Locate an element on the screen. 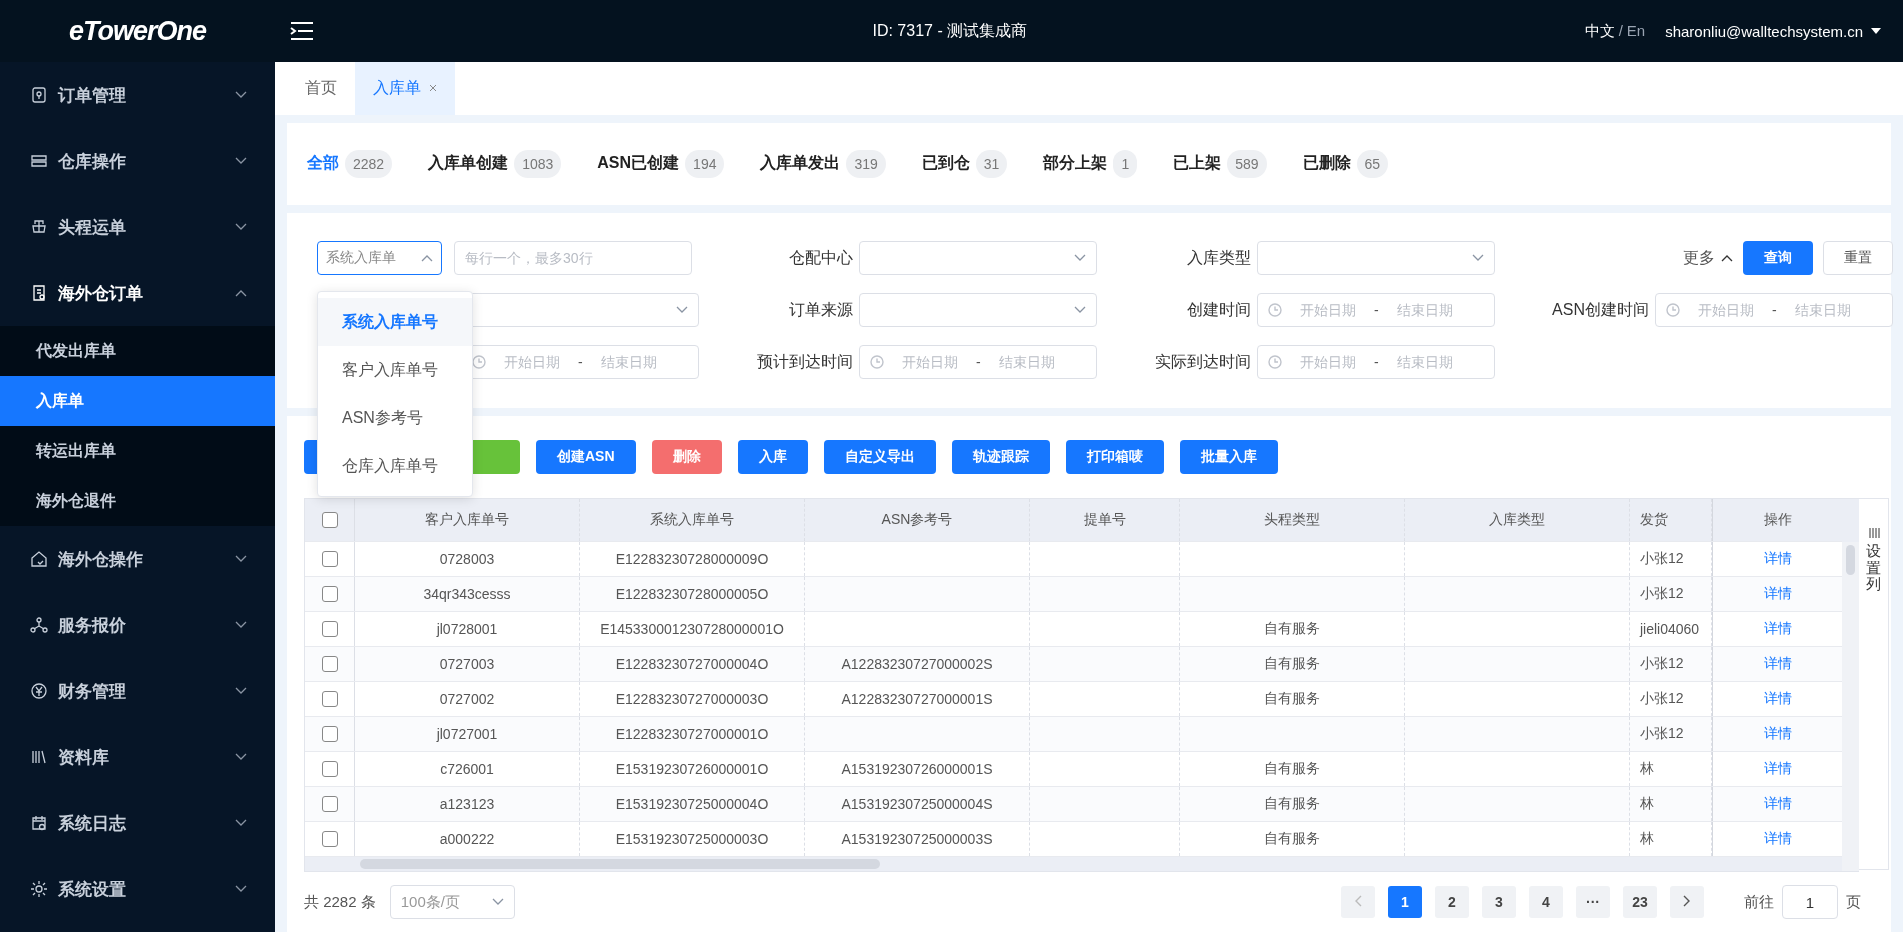 The image size is (1903, 932). next-page-button is located at coordinates (1687, 902).